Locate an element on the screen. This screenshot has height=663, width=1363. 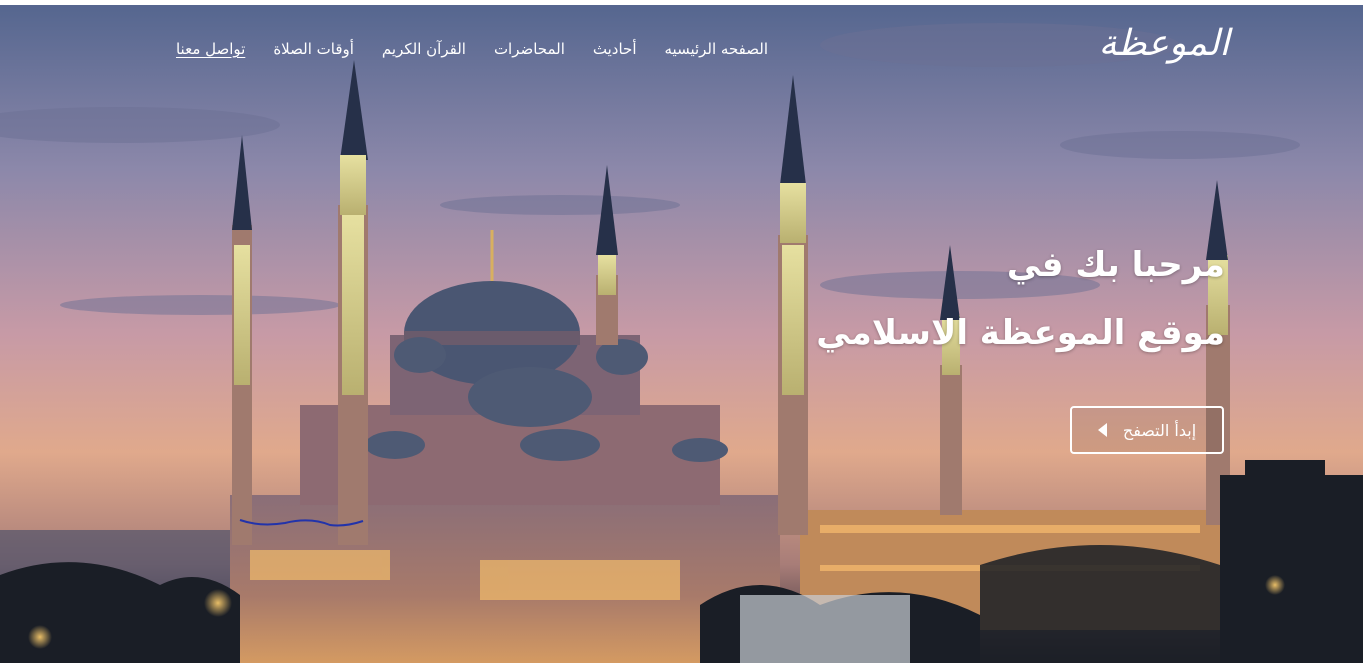
hero-headline: مرحبا بك في موقع الموعظة الاسلامي is located at coordinates (975, 299).